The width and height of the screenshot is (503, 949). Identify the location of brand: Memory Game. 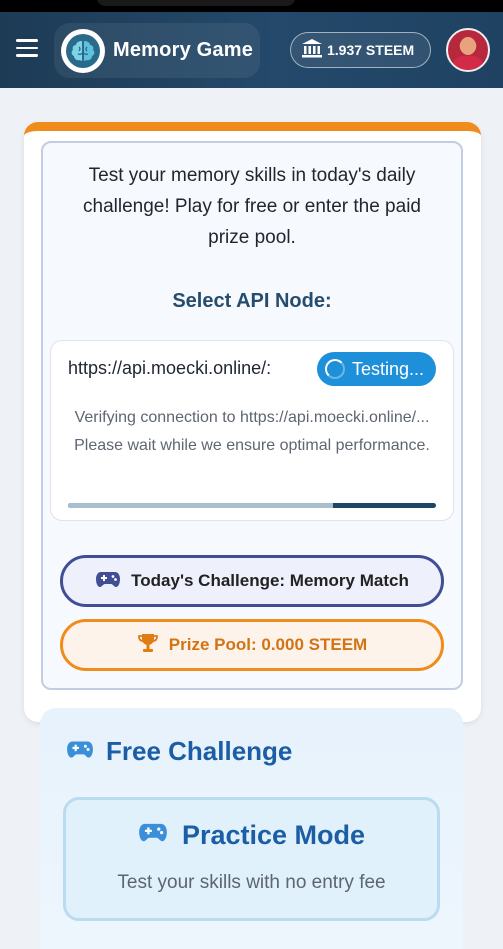
(157, 50).